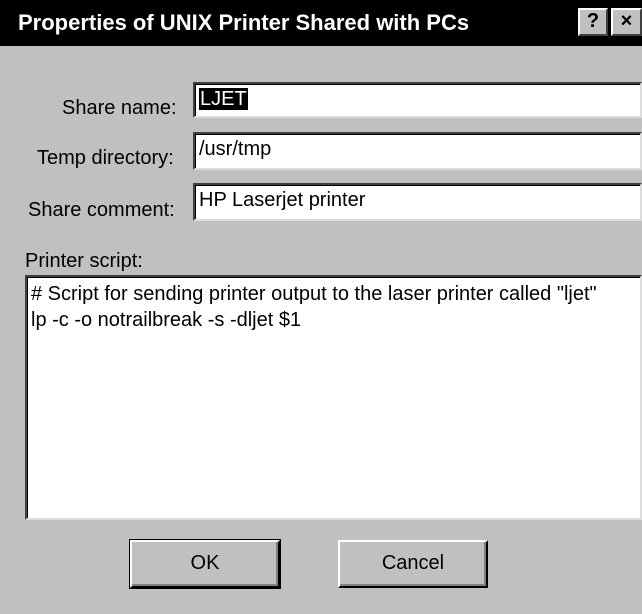 This screenshot has width=642, height=614. Describe the element at coordinates (84, 261) in the screenshot. I see `printer-script-label: Printer script:` at that location.